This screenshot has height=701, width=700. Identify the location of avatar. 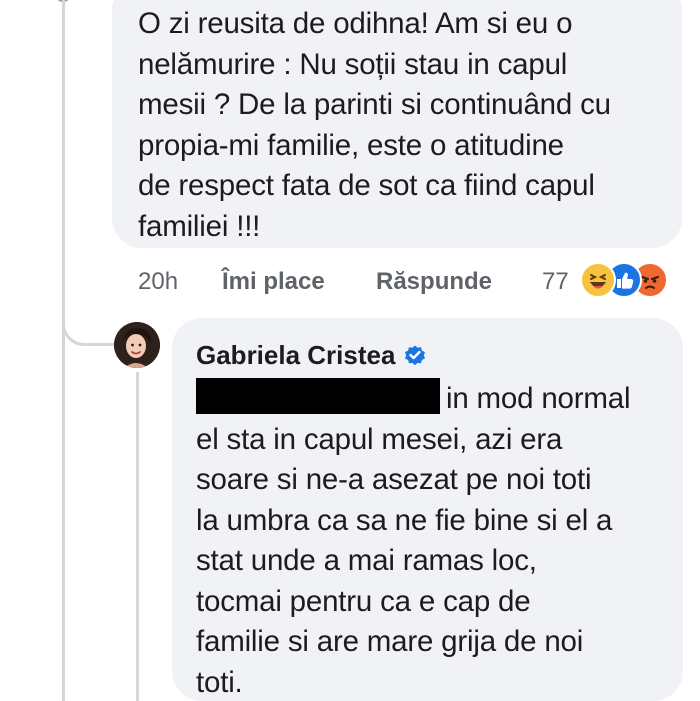
(137, 345).